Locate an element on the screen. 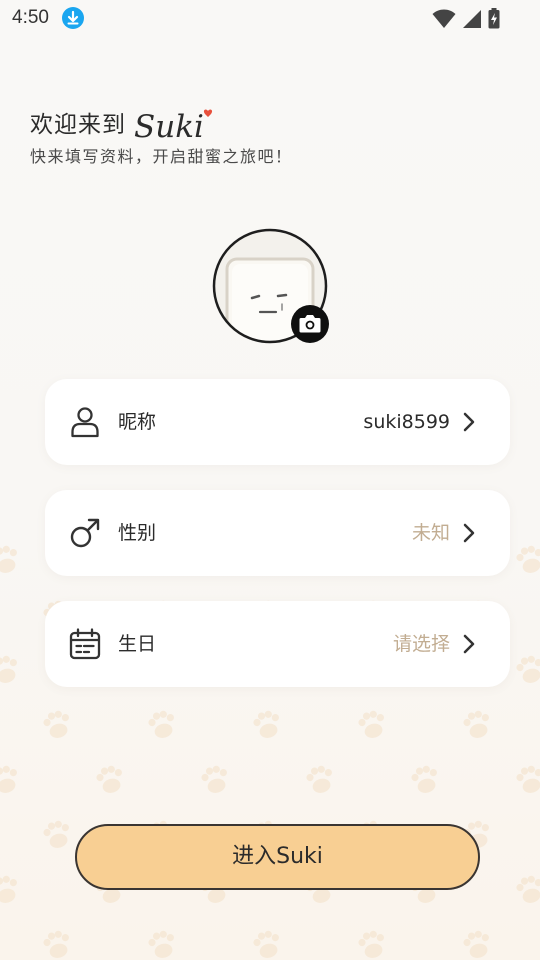 The height and width of the screenshot is (960, 540). status-time: 4:50 is located at coordinates (30, 17).